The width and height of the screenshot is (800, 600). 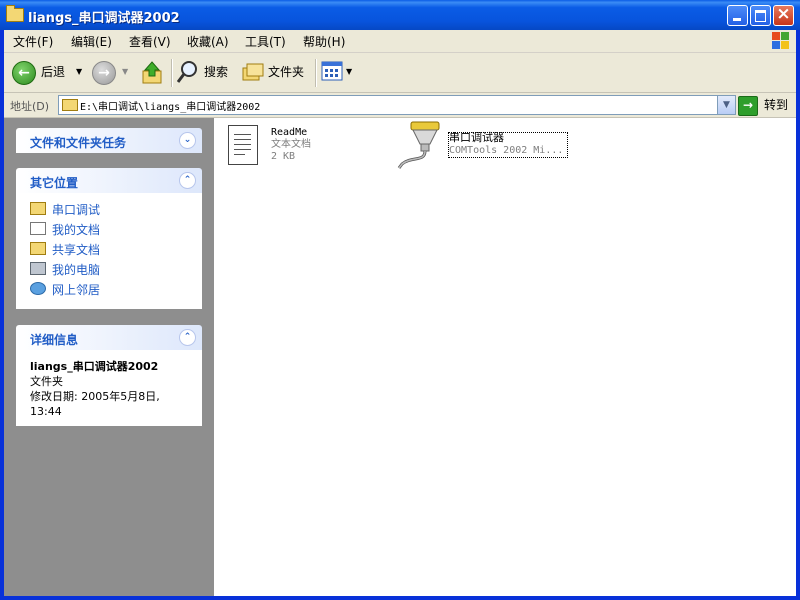 I want to click on place-label: 我的文档, so click(x=76, y=230).